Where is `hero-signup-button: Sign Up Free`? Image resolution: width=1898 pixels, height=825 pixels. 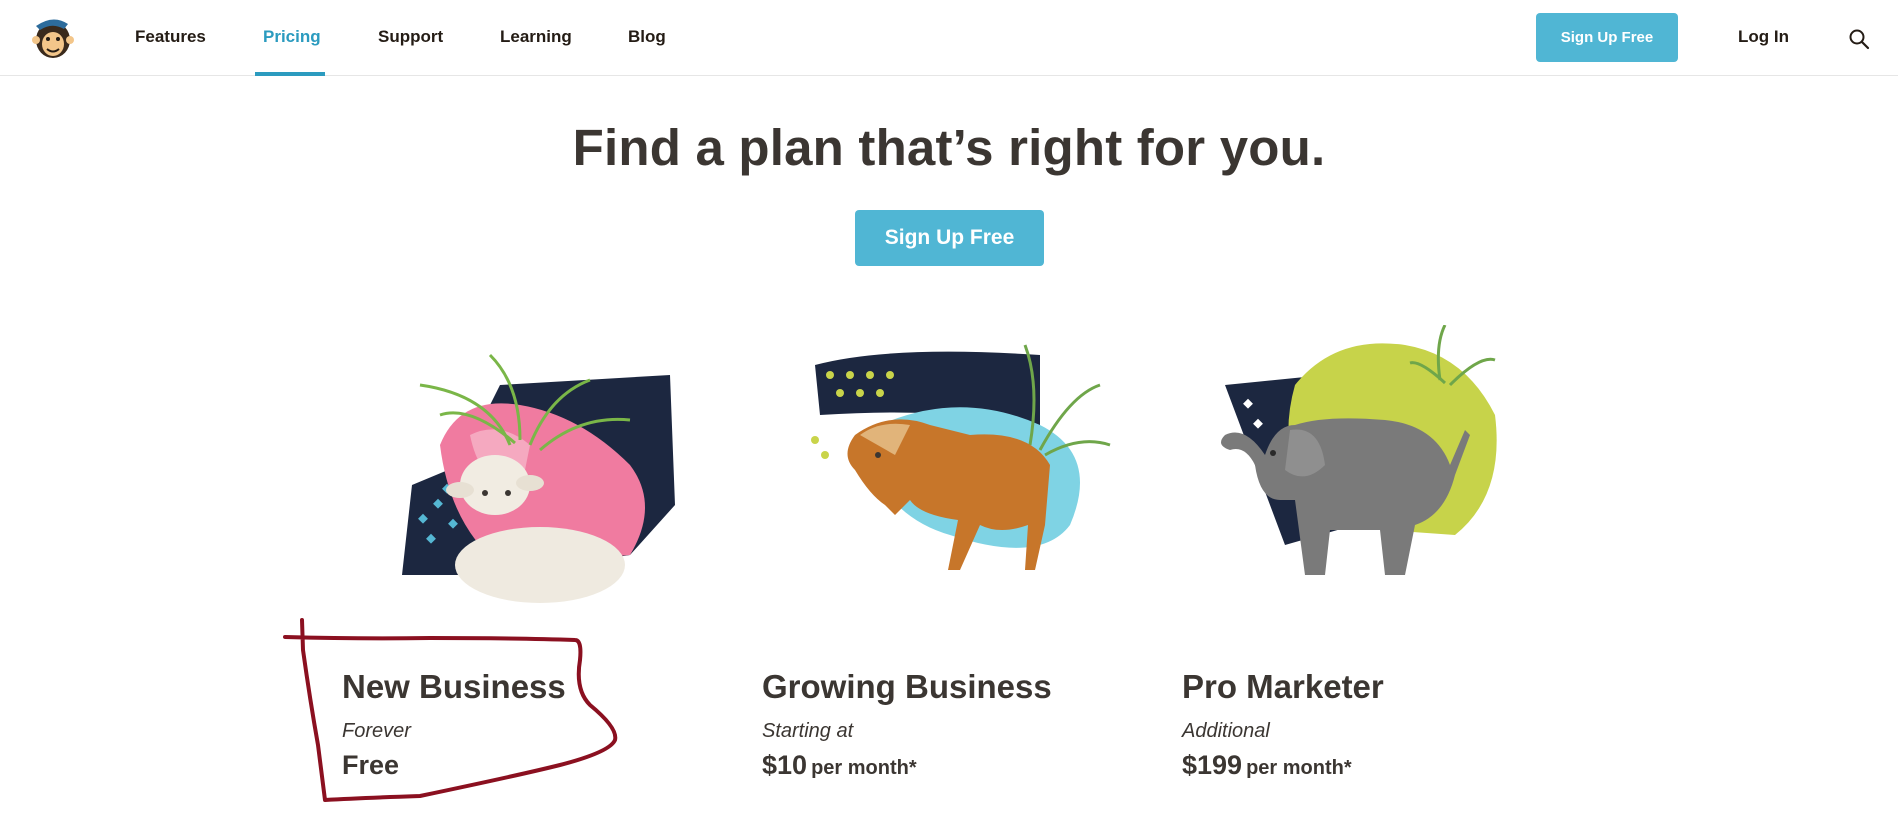 hero-signup-button: Sign Up Free is located at coordinates (949, 238).